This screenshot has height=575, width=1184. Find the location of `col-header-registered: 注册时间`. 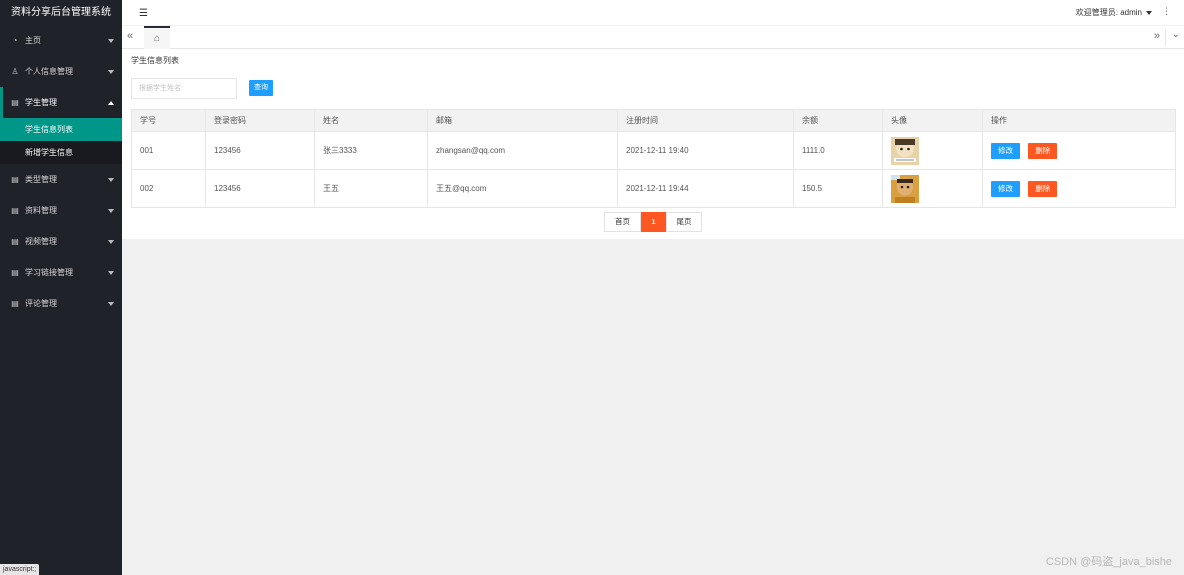

col-header-registered: 注册时间 is located at coordinates (705, 120).